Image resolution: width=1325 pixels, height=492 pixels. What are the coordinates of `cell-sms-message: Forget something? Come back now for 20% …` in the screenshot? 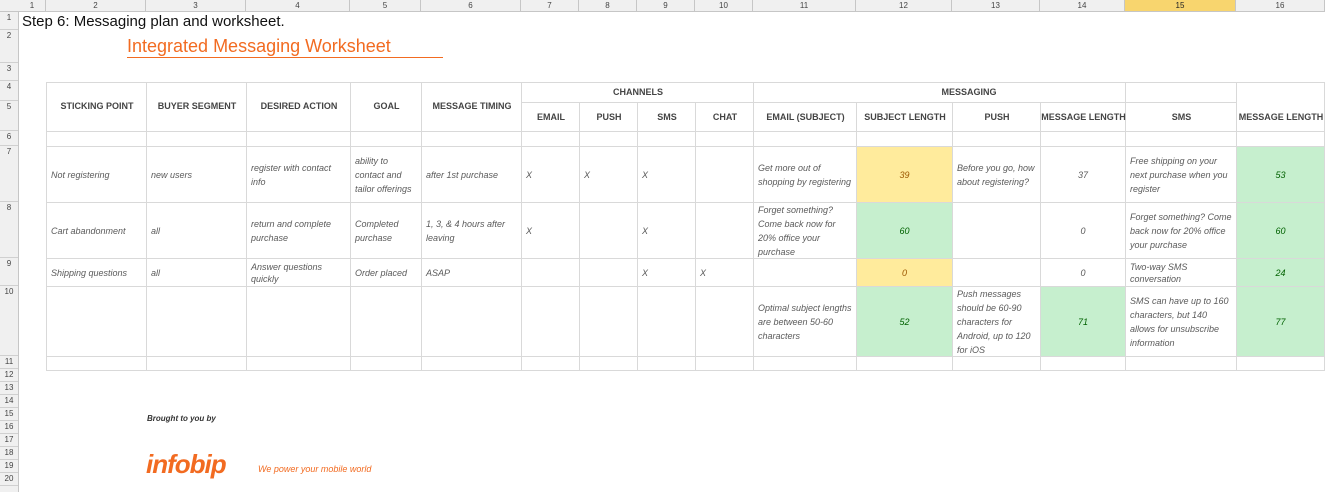 It's located at (1181, 230).